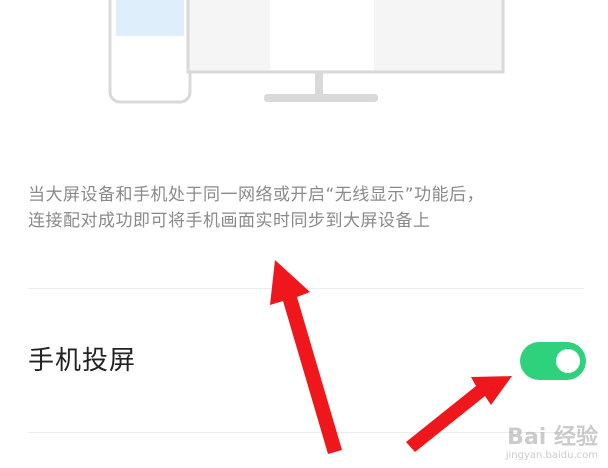 Image resolution: width=608 pixels, height=468 pixels. I want to click on screen-cast-toggle, so click(553, 361).